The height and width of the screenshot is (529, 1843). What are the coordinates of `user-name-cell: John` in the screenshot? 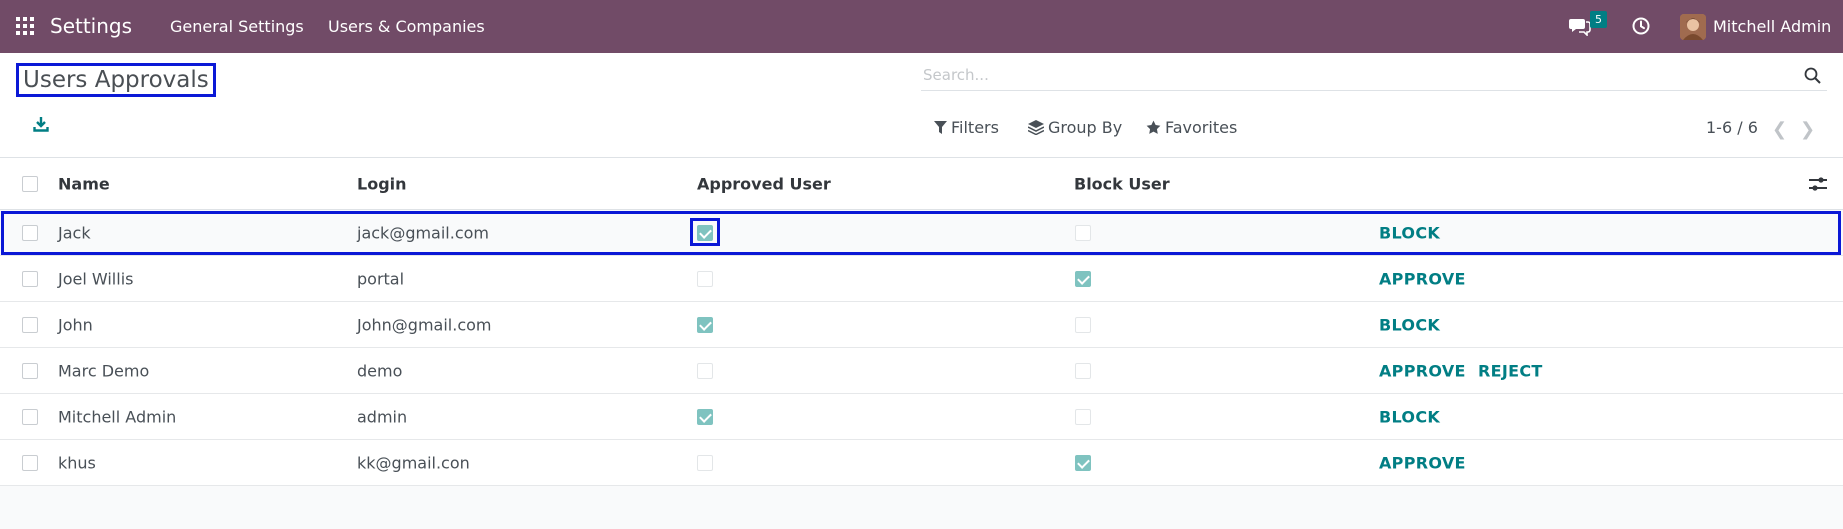 It's located at (75, 324).